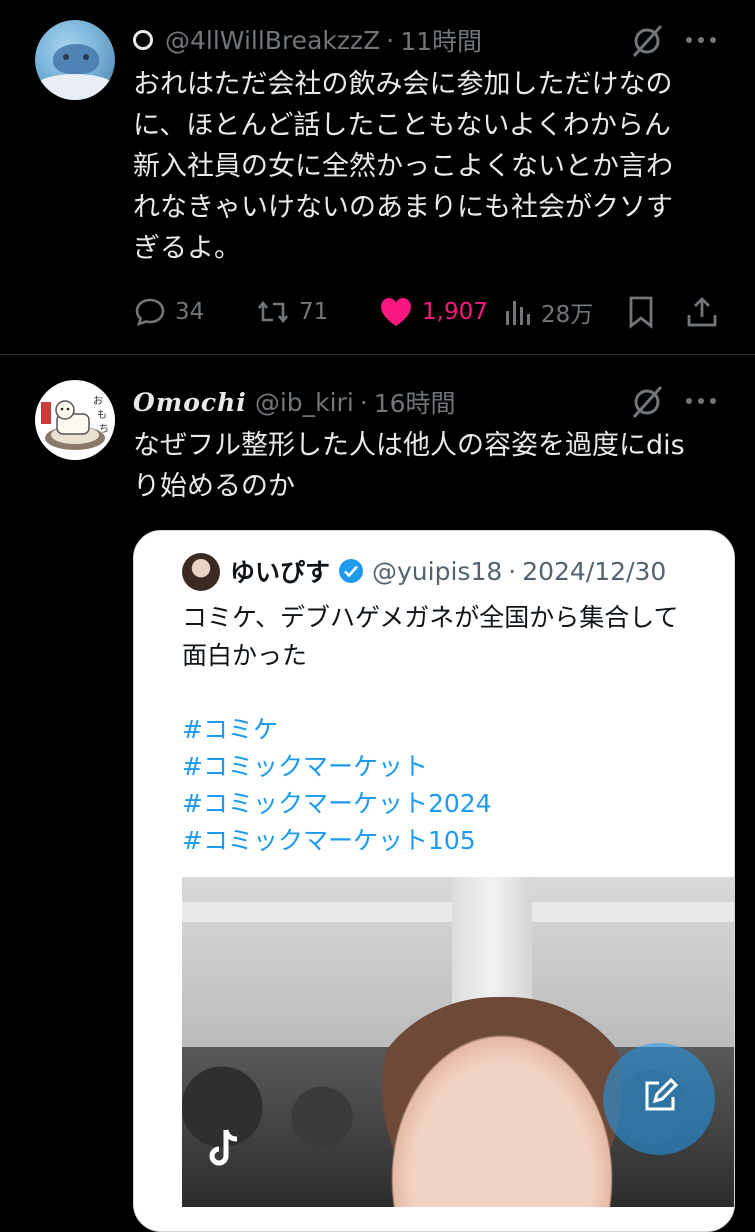 This screenshot has width=755, height=1232. I want to click on hashtag: #コミックマーケット2024, so click(337, 803).